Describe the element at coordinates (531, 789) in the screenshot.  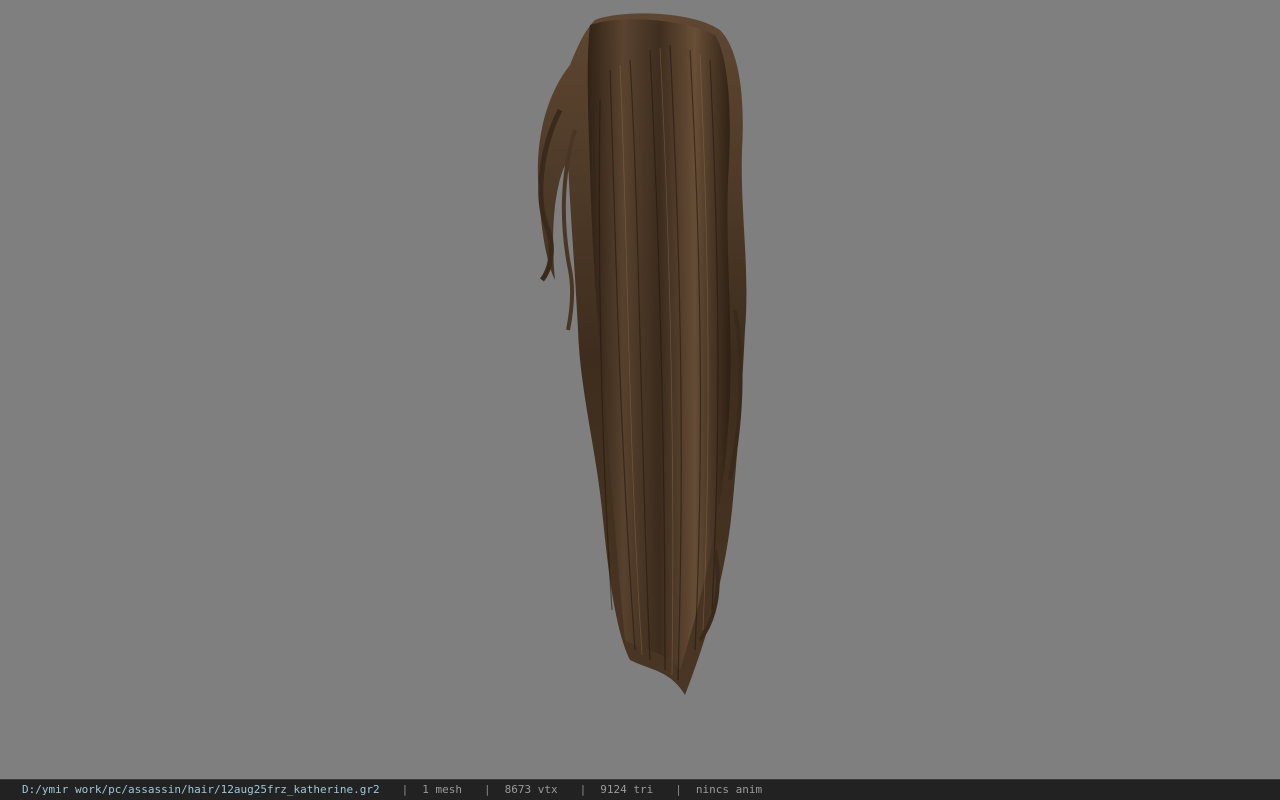
I see `vertex-count-label: 8673 vtx` at that location.